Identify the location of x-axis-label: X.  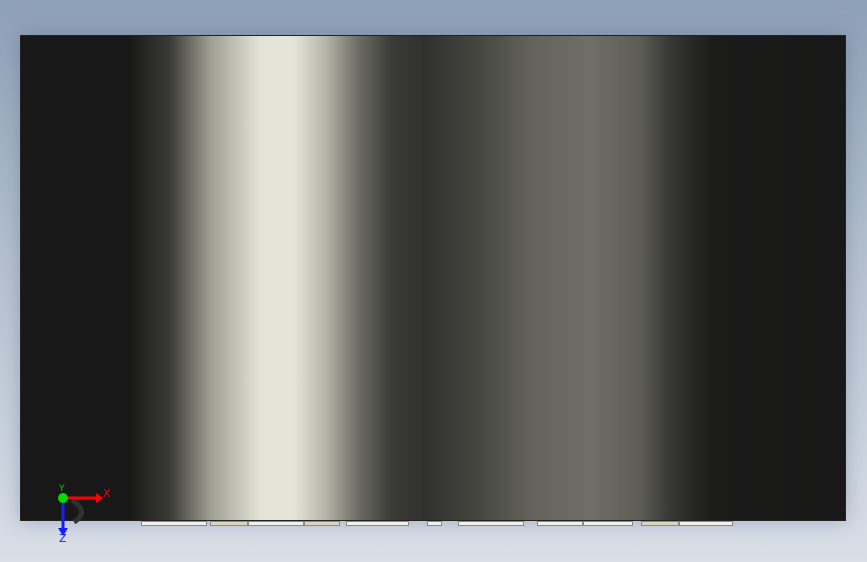
(107, 493).